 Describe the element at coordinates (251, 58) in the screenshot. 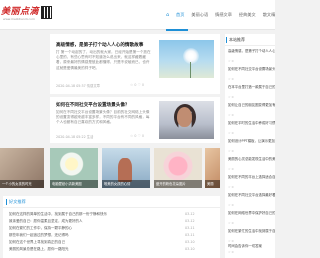

I see `sidebar-item: 高级情感，是第子打个动人人心的情歌故事 ☆ 0` at that location.